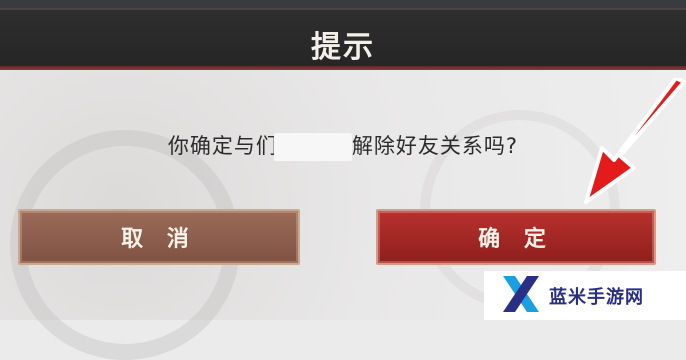 Image resolution: width=686 pixels, height=360 pixels. I want to click on confirm-button: 确 定, so click(516, 237).